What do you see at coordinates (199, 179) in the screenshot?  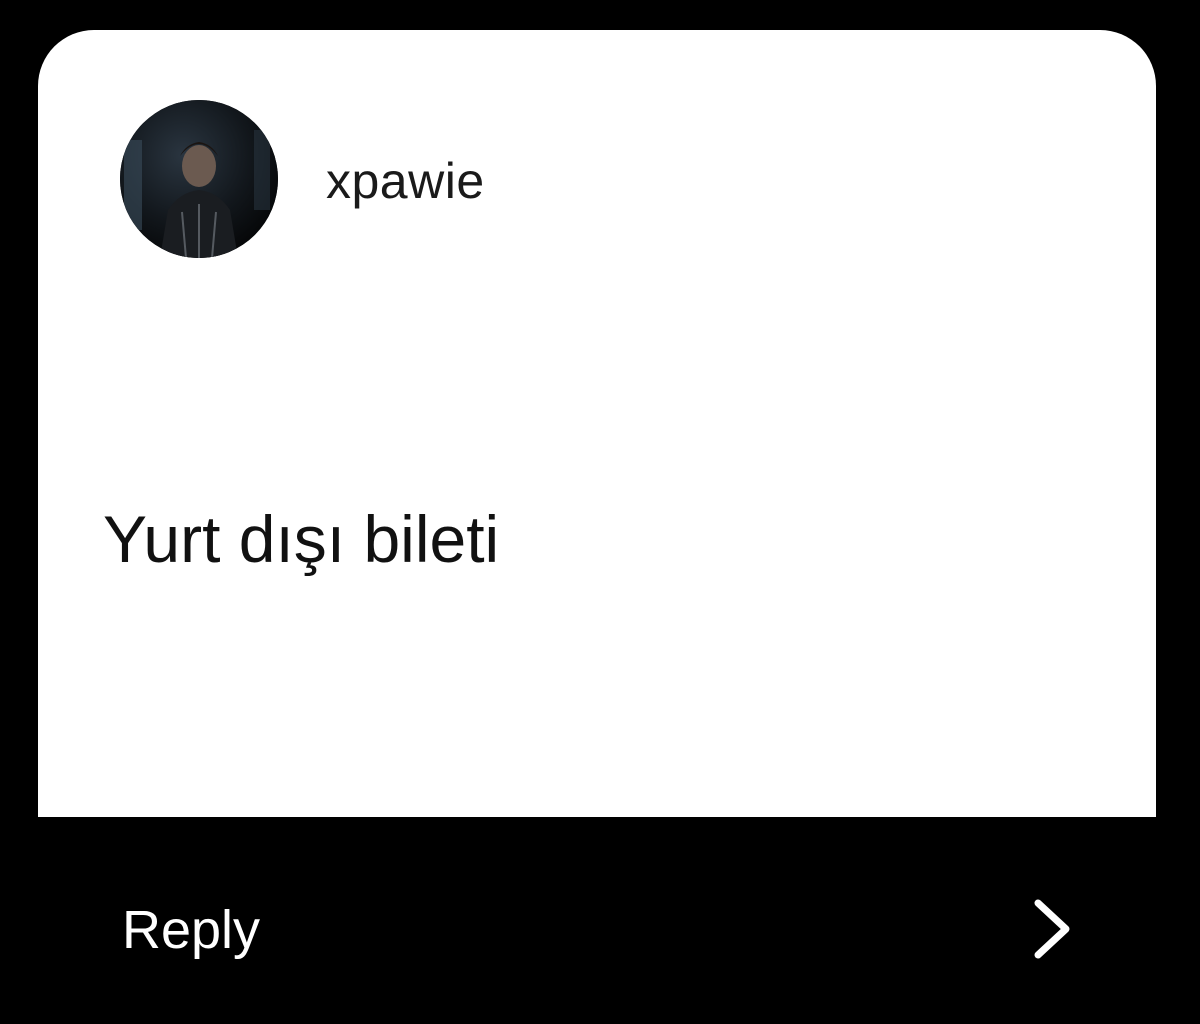 I see `avatar` at bounding box center [199, 179].